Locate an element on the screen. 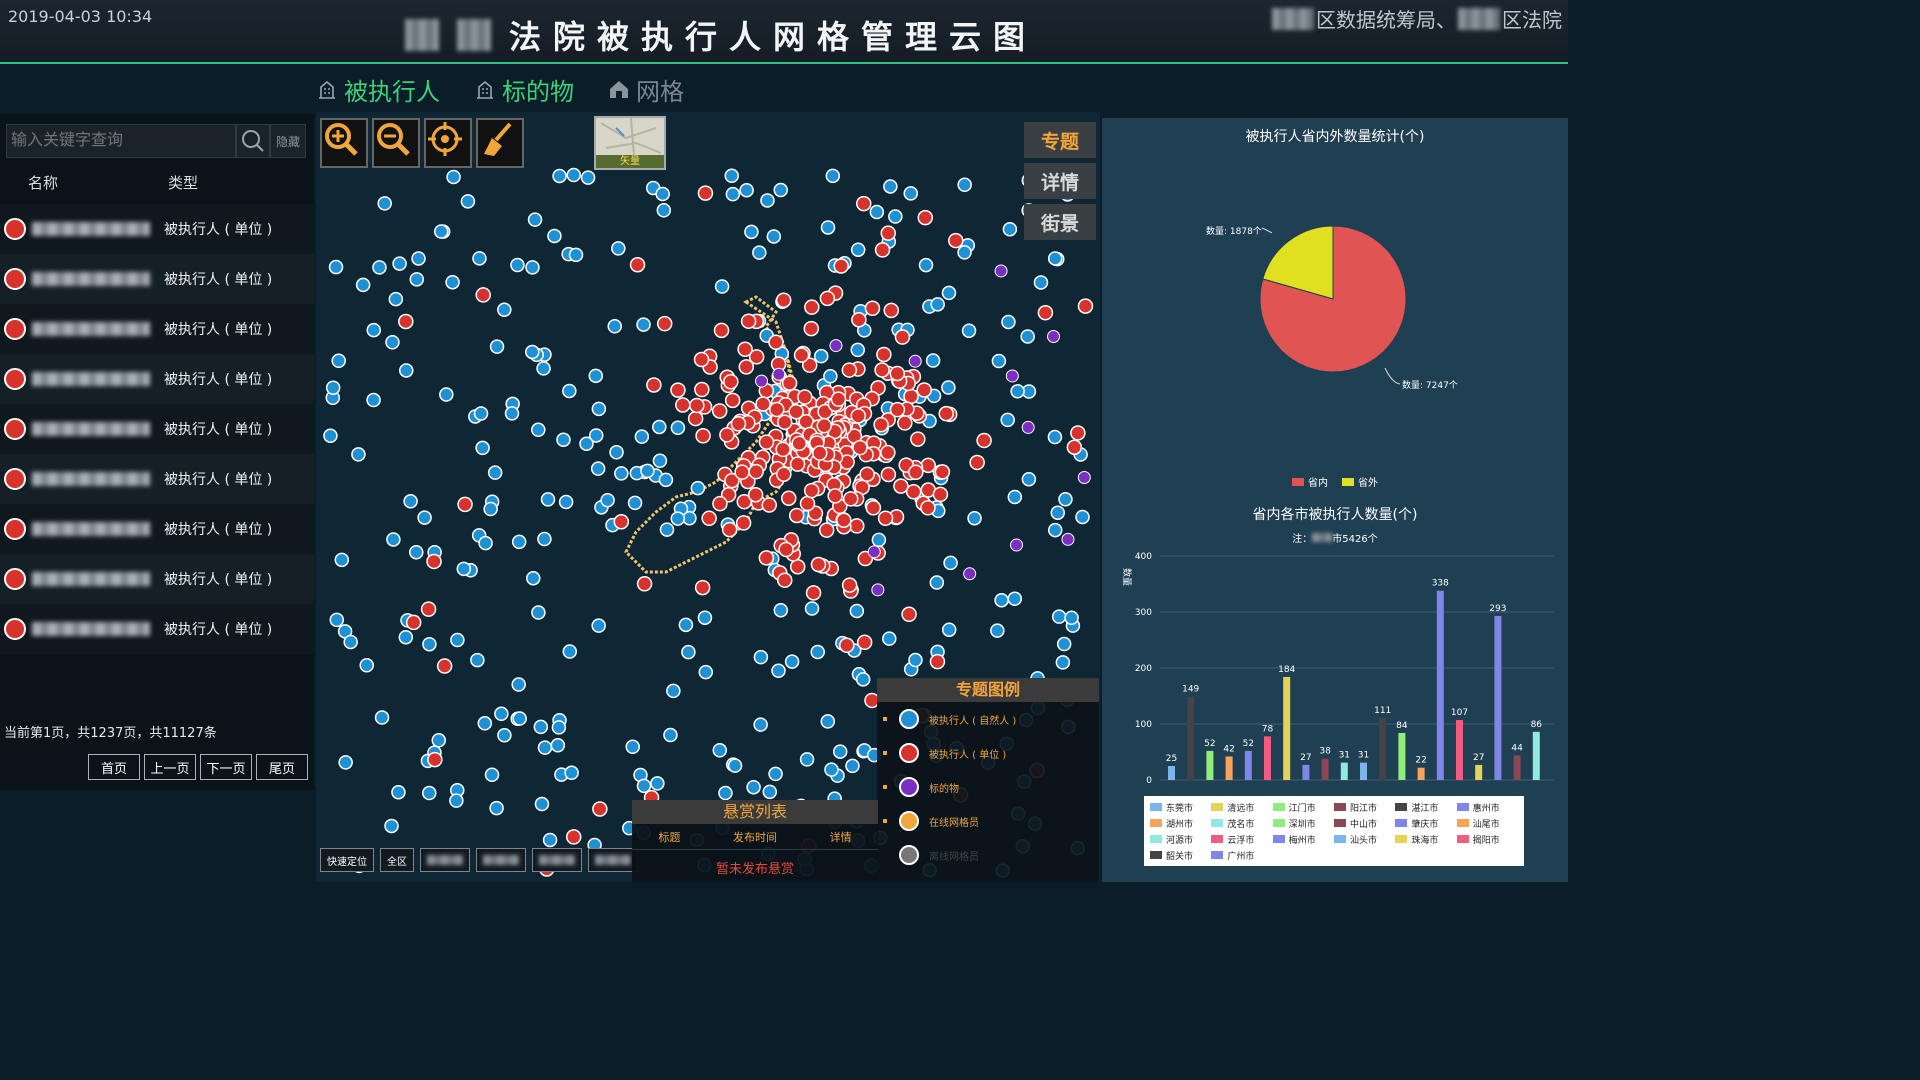  bar-深圳市 is located at coordinates (1210, 765).